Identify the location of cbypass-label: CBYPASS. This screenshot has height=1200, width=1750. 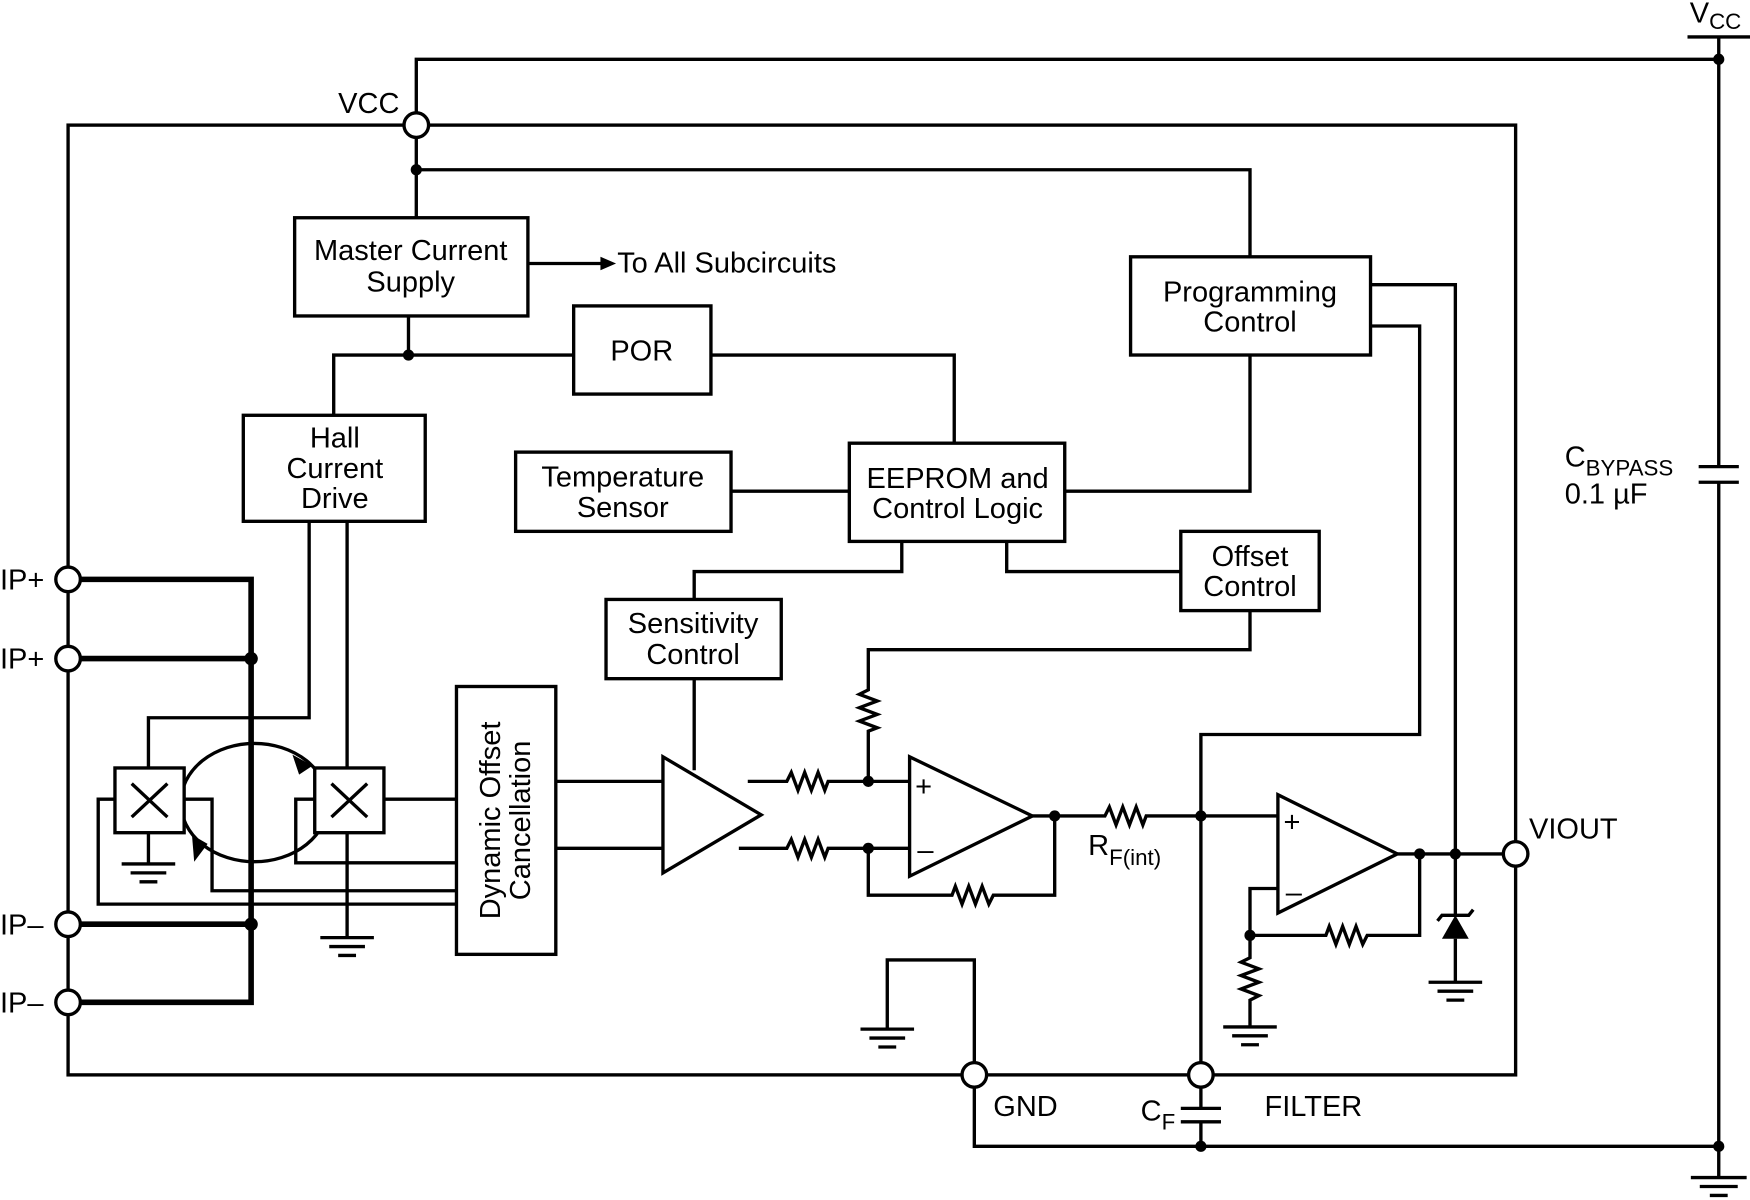
(1619, 461).